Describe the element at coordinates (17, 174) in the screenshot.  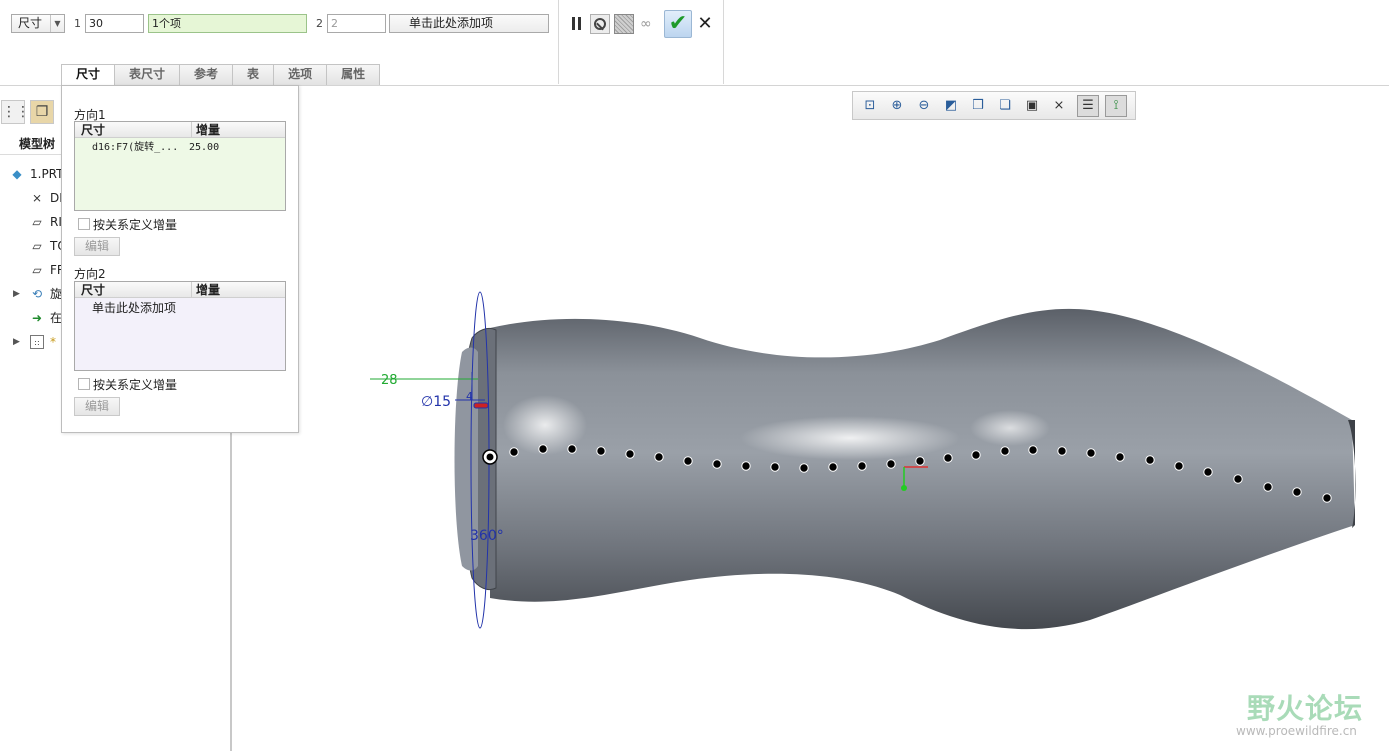
I see `part-icon: ◆` at that location.